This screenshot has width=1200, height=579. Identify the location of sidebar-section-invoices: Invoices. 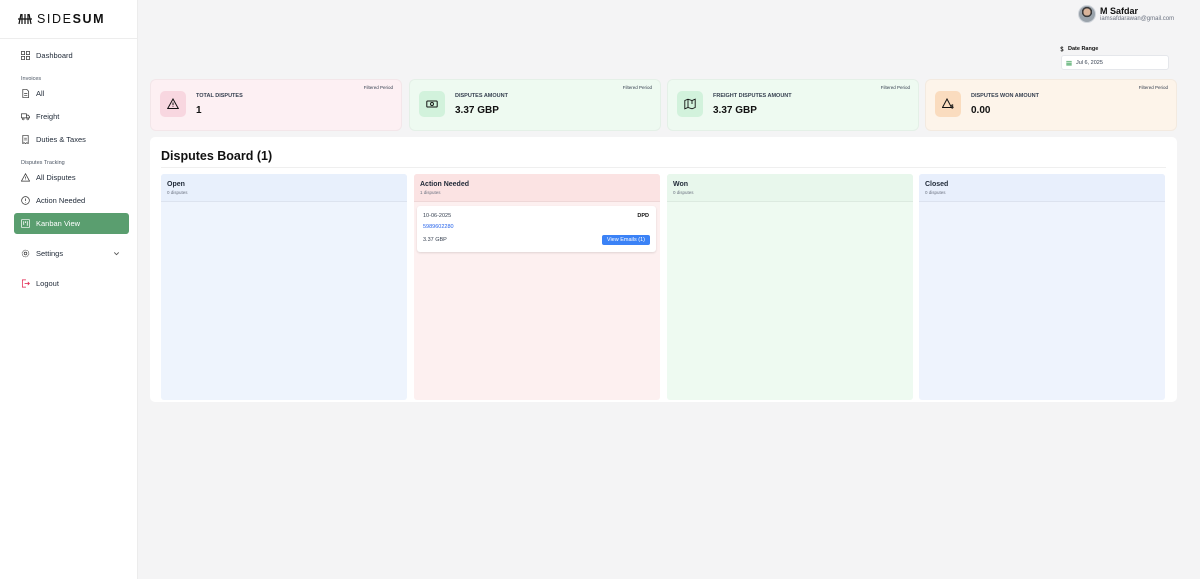
(31, 79).